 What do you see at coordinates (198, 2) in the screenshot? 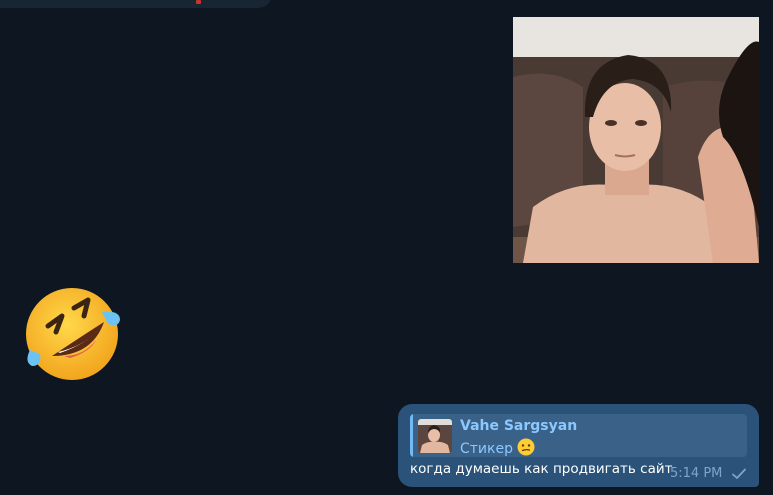
I see `previous-message-fragment` at bounding box center [198, 2].